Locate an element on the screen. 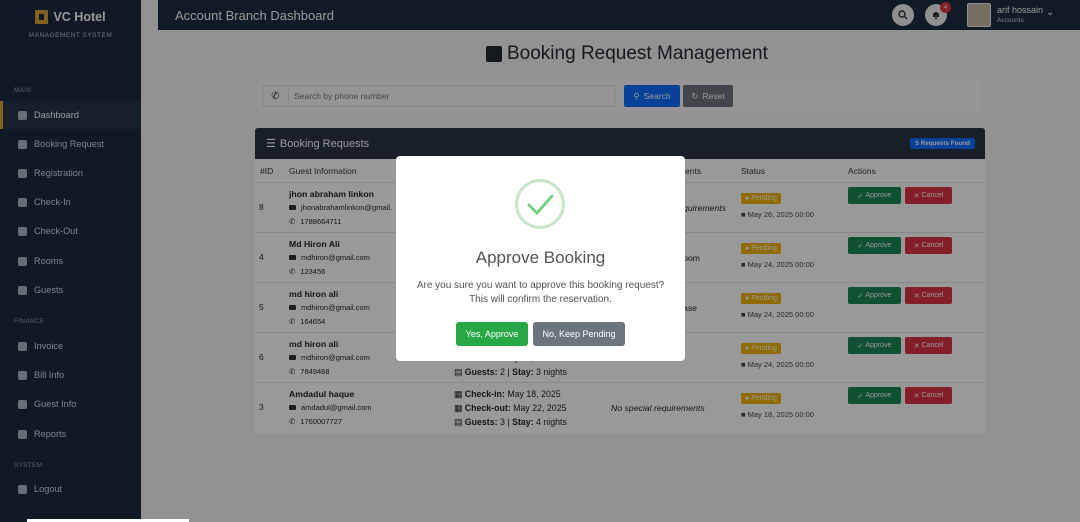 Image resolution: width=1080 pixels, height=522 pixels. success-check-icon is located at coordinates (540, 204).